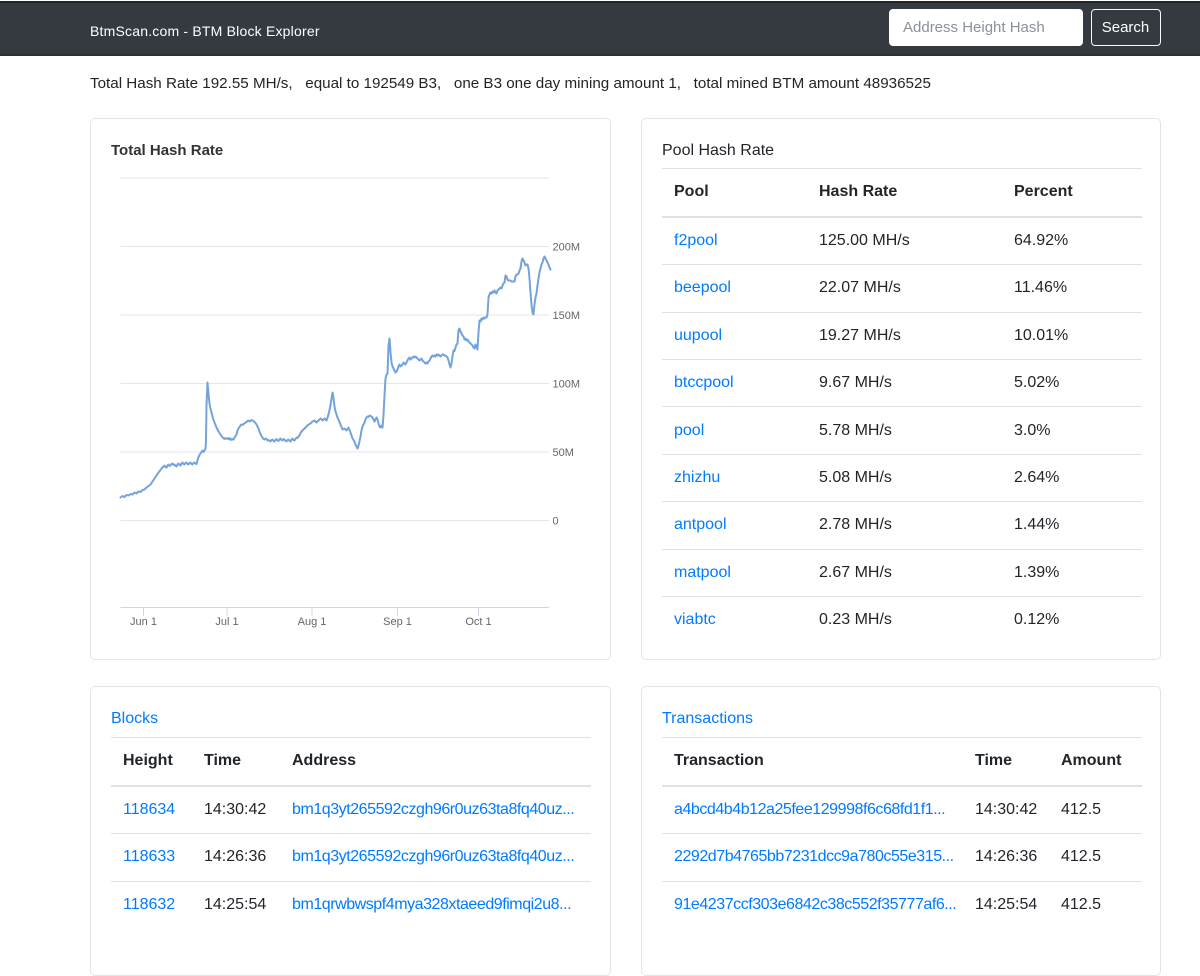 This screenshot has width=1200, height=976. Describe the element at coordinates (563, 453) in the screenshot. I see `svg-text: 50M` at that location.